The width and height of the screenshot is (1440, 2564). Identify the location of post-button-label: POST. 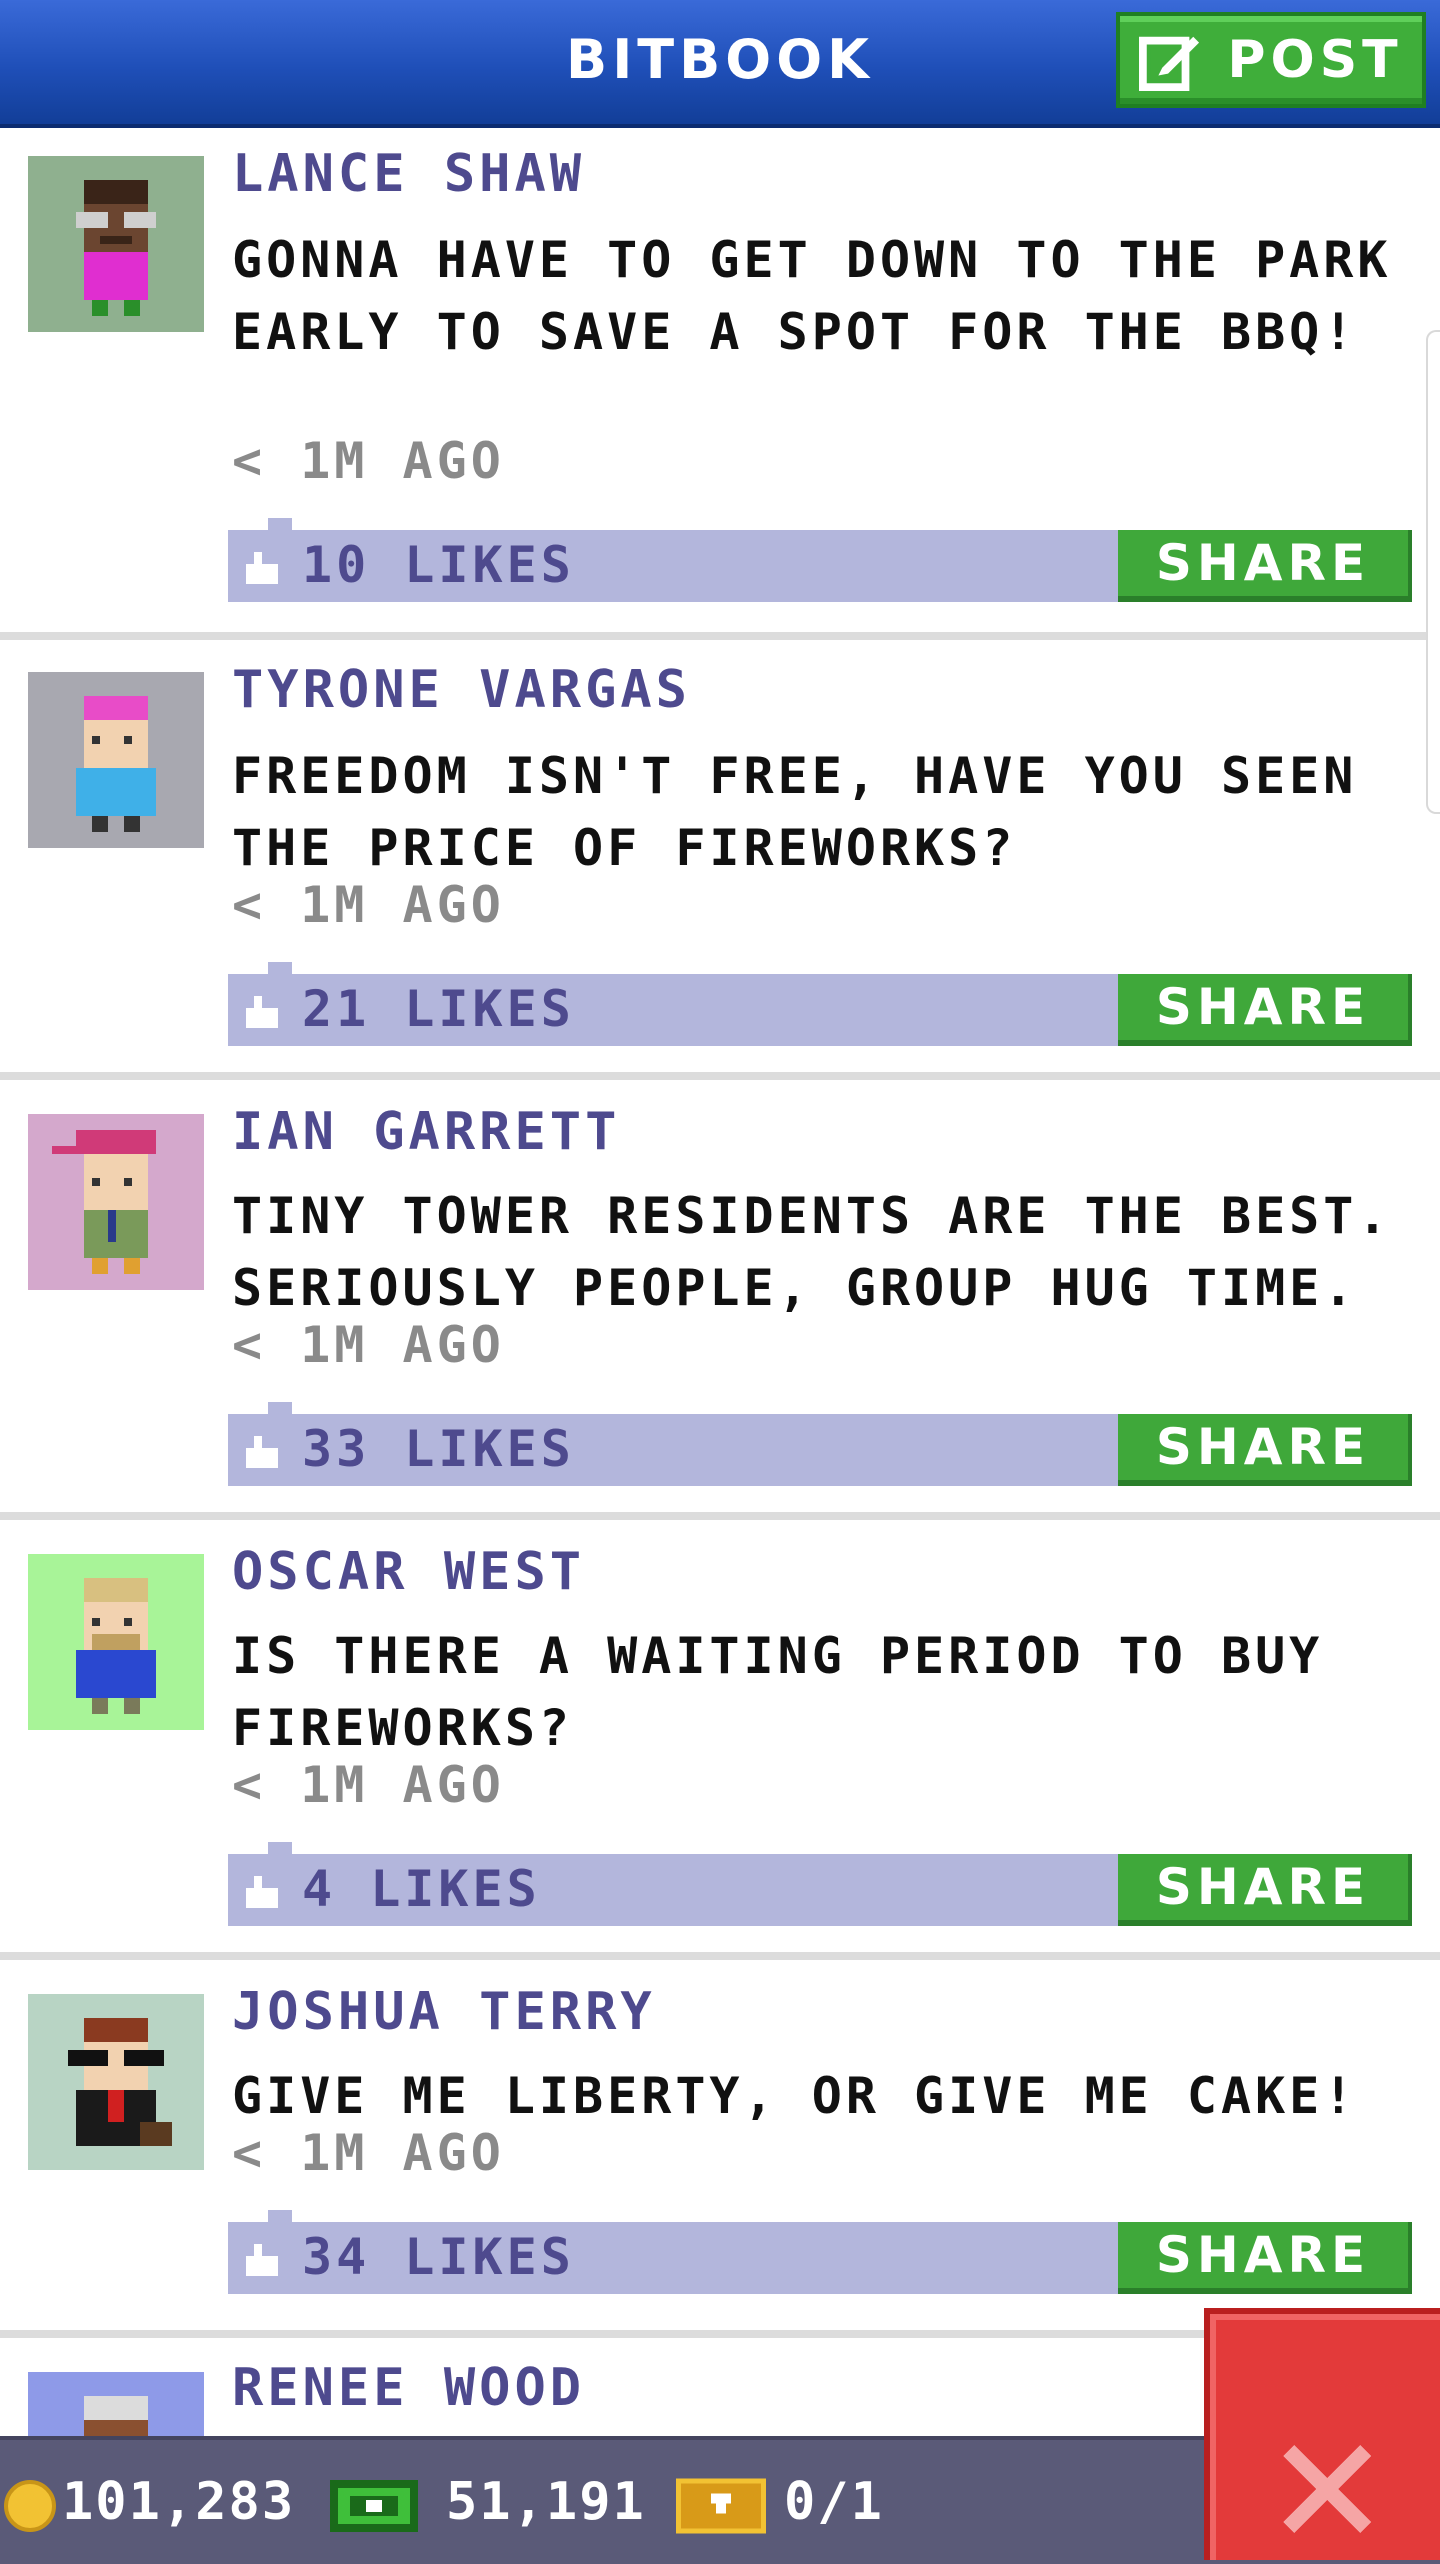
(1315, 60).